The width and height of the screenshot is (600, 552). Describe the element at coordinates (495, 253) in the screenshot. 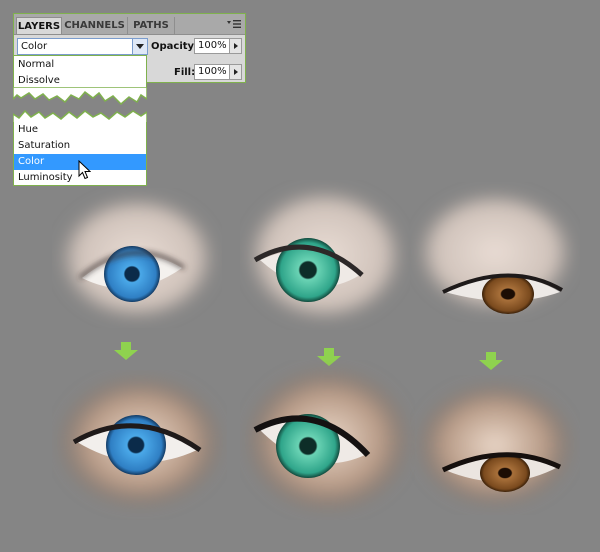

I see `eye-brown-before` at that location.